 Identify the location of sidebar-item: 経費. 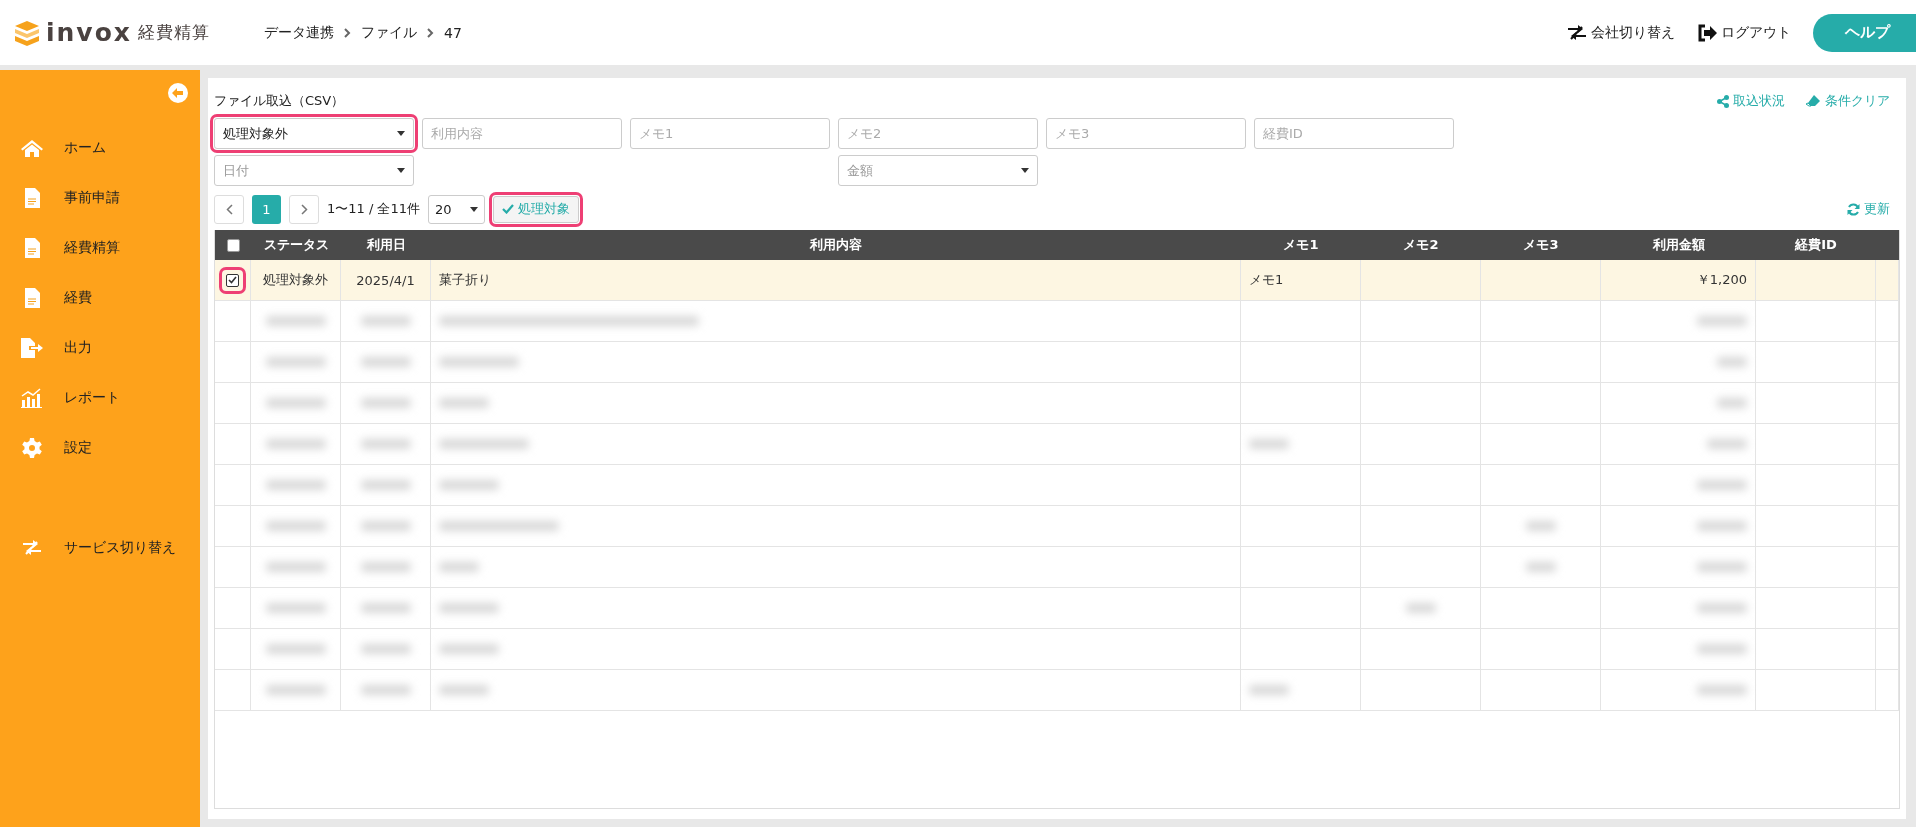
(100, 298).